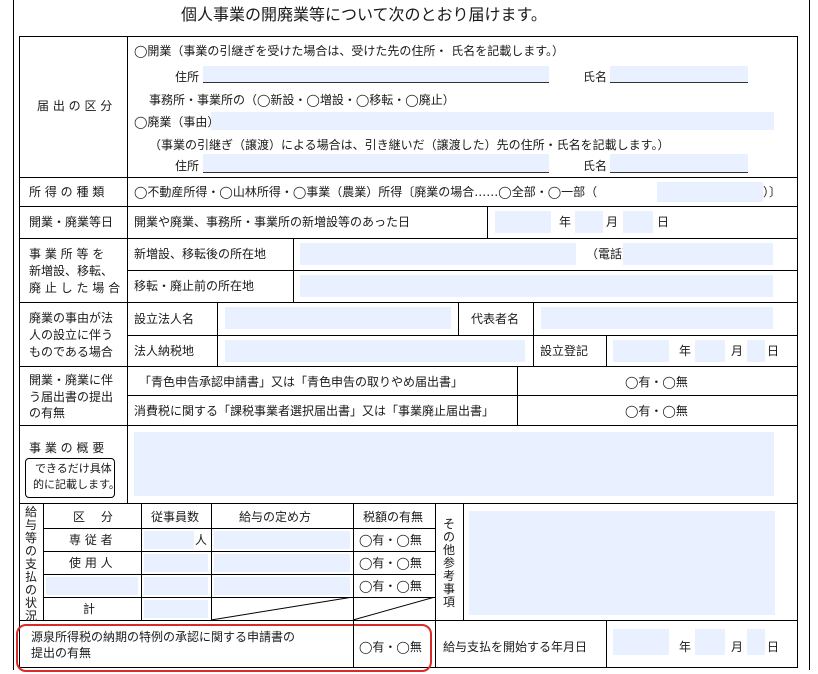 Image resolution: width=818 pixels, height=674 pixels. I want to click on corp-reg-month-field, so click(710, 351).